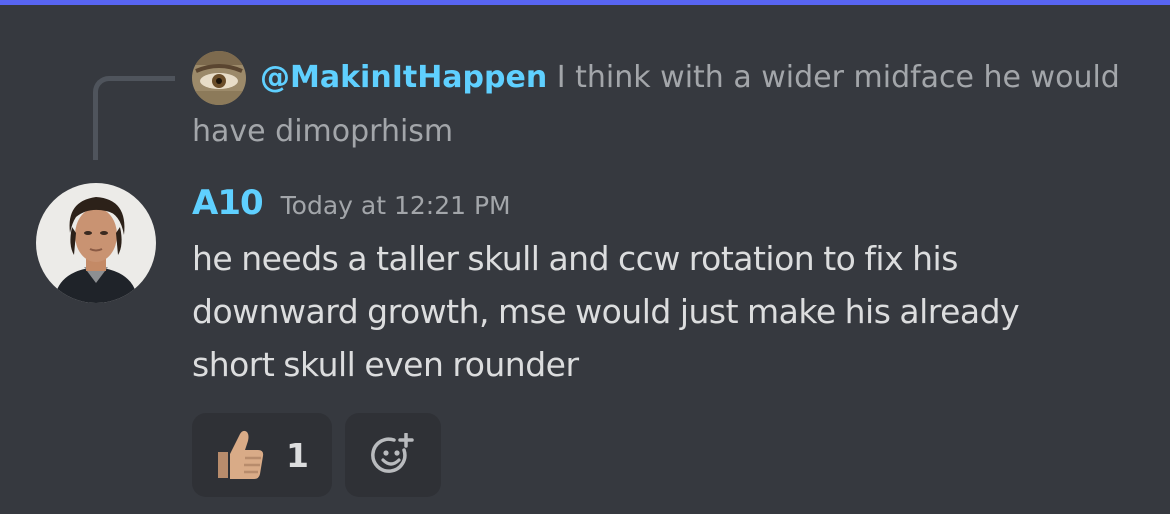 The width and height of the screenshot is (1170, 514). Describe the element at coordinates (323, 131) in the screenshot. I see `reply-text-line2: have dimoprhism` at that location.